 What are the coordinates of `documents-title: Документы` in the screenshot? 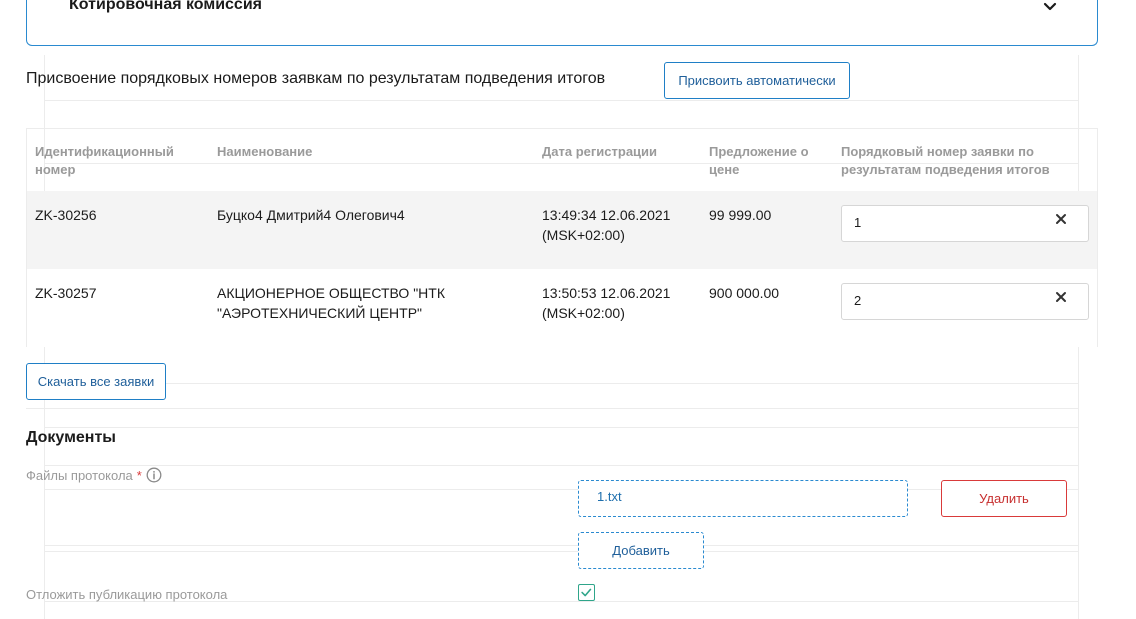 It's located at (71, 437).